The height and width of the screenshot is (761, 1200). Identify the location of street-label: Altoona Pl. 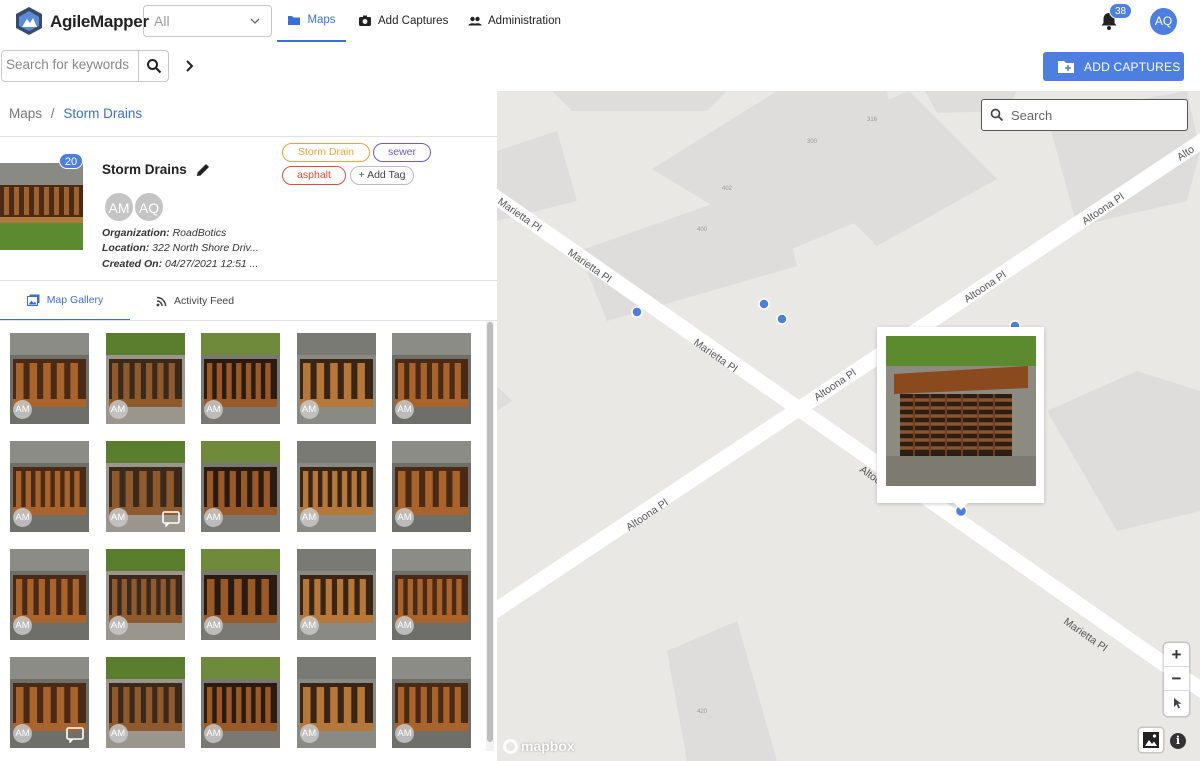
(835, 385).